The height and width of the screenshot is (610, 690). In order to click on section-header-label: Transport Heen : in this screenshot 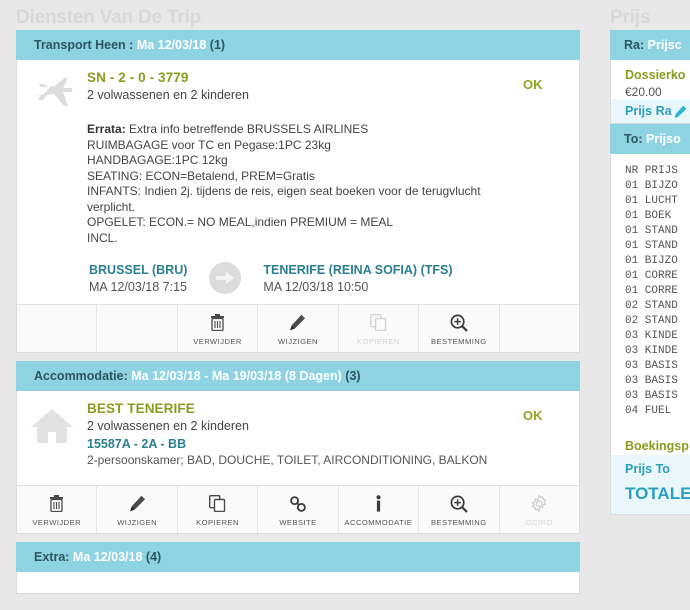, I will do `click(84, 45)`.